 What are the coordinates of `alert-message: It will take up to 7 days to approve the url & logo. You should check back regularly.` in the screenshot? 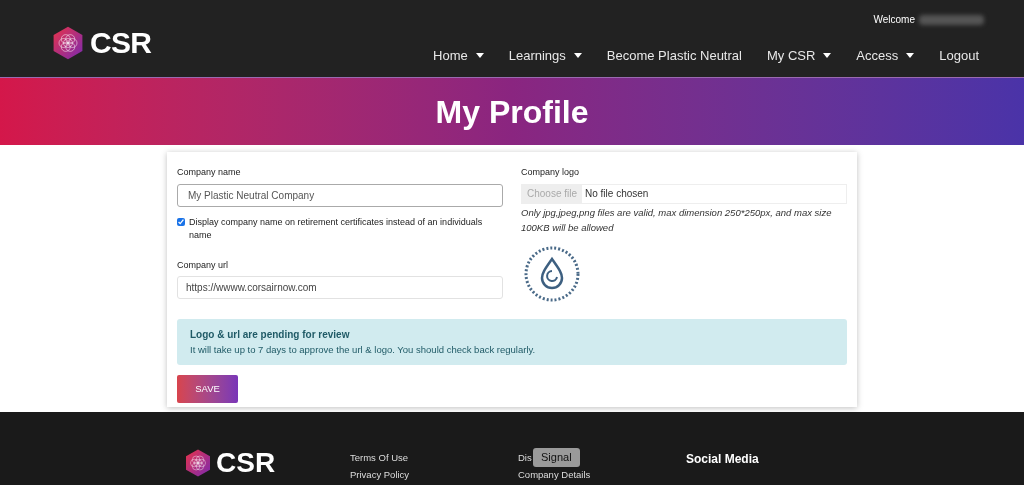 It's located at (363, 349).